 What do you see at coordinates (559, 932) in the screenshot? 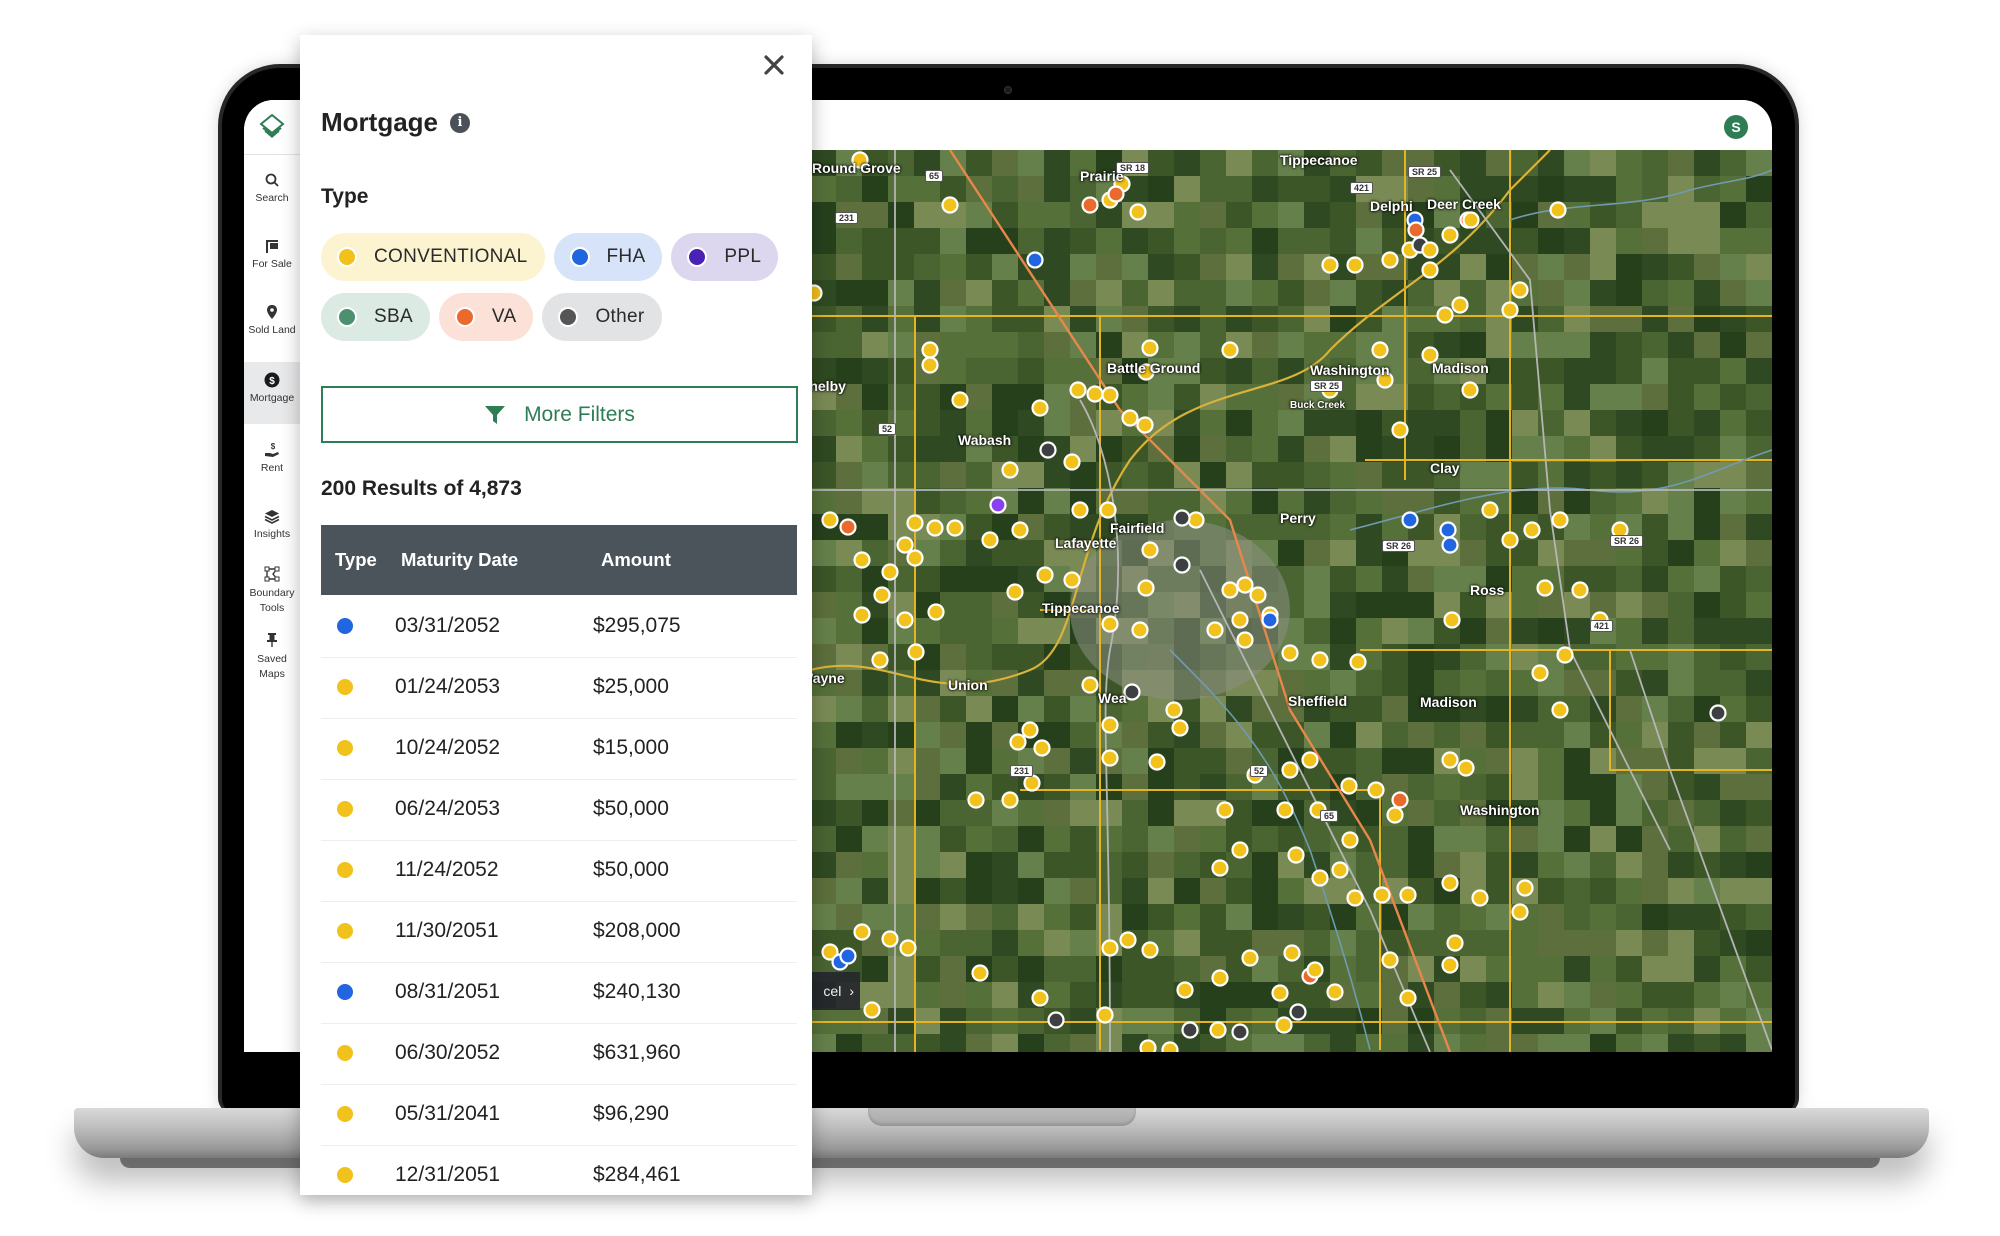
I see `table-row: 11/30/2051 $208,000` at bounding box center [559, 932].